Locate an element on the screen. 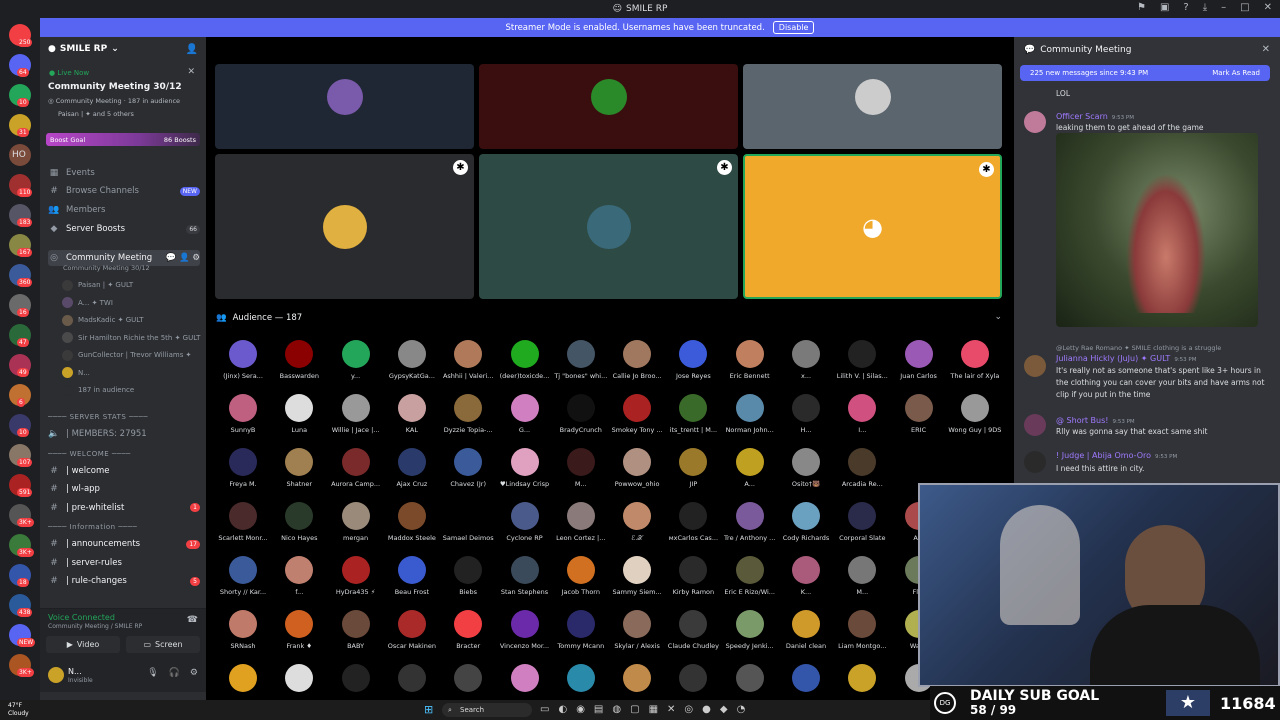 Image resolution: width=1280 pixels, height=720 pixels. headset-icon: 🎧 is located at coordinates (174, 673).